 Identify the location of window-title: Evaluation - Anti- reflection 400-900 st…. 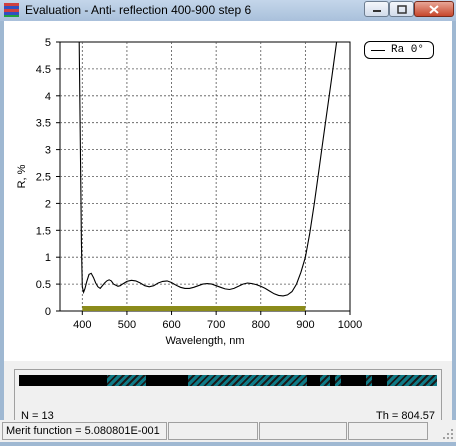
(138, 10).